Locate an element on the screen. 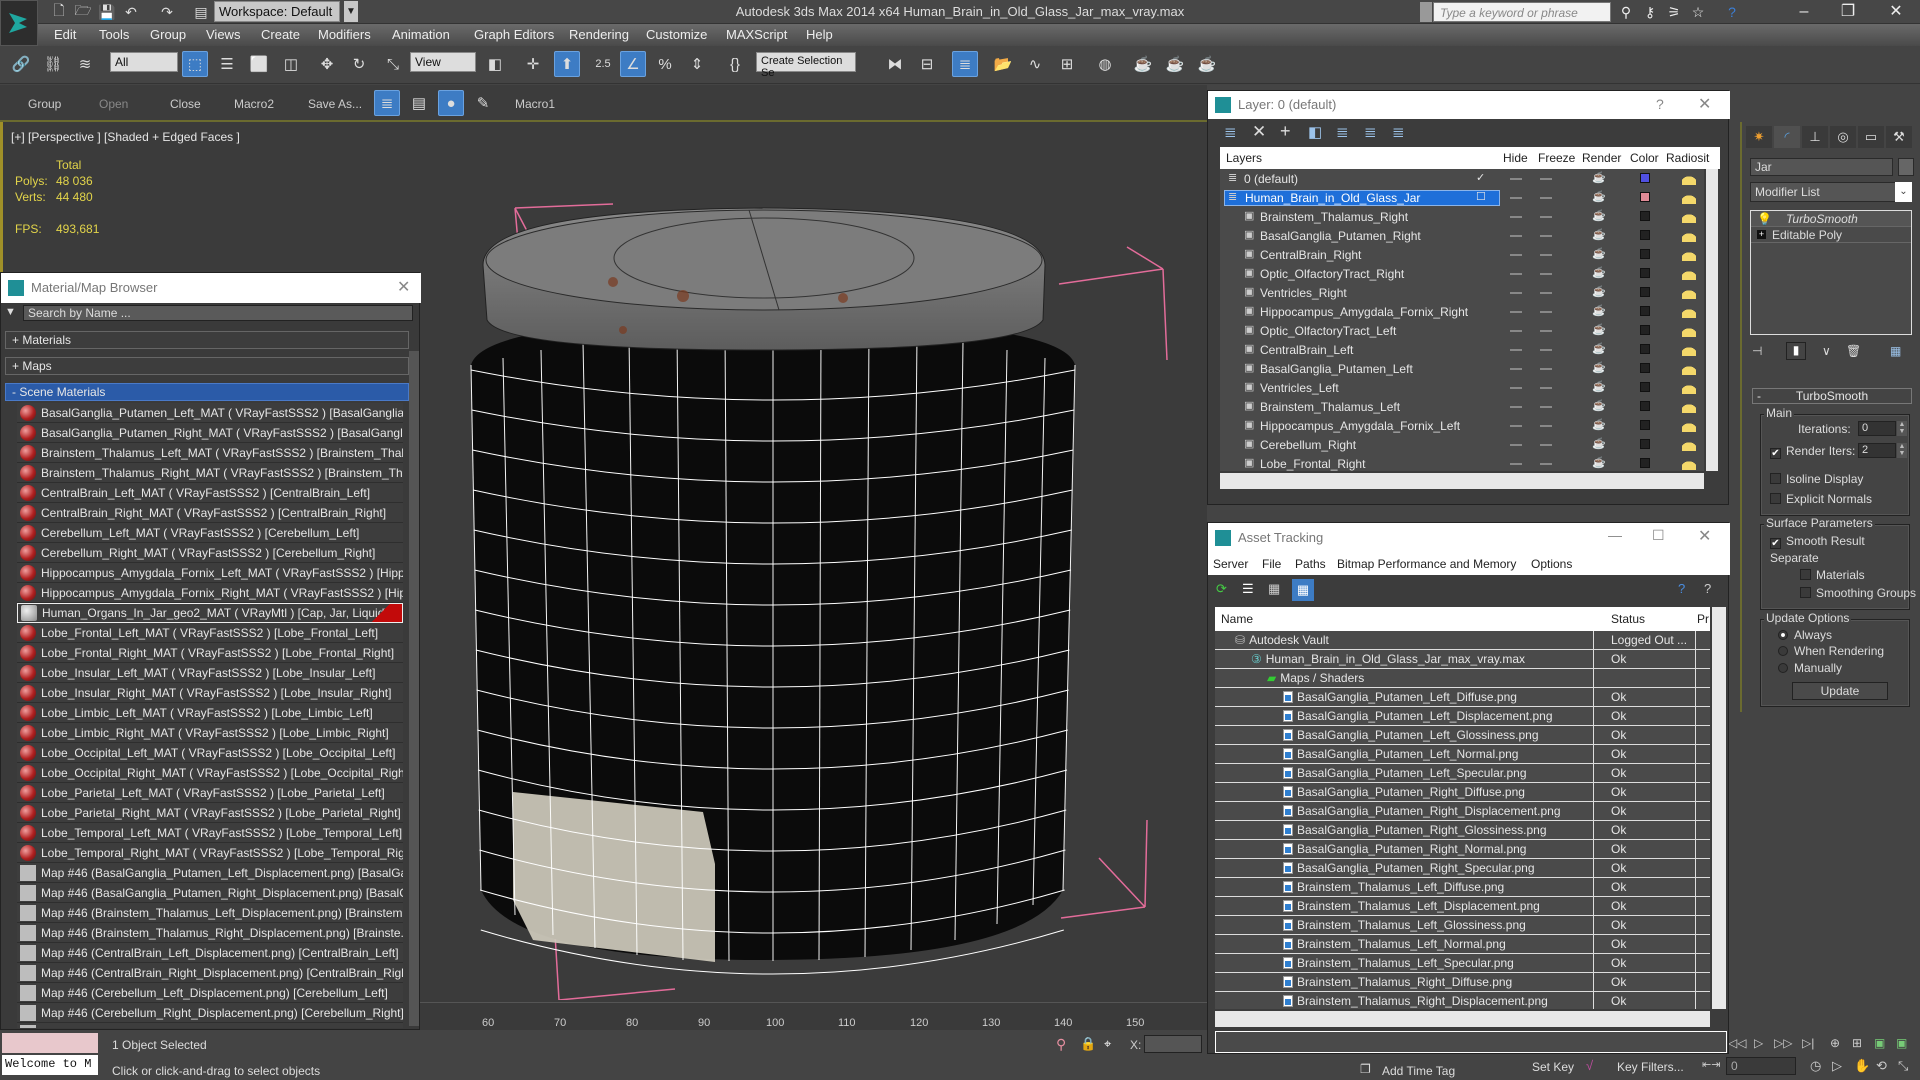  menu-help: Help is located at coordinates (819, 34).